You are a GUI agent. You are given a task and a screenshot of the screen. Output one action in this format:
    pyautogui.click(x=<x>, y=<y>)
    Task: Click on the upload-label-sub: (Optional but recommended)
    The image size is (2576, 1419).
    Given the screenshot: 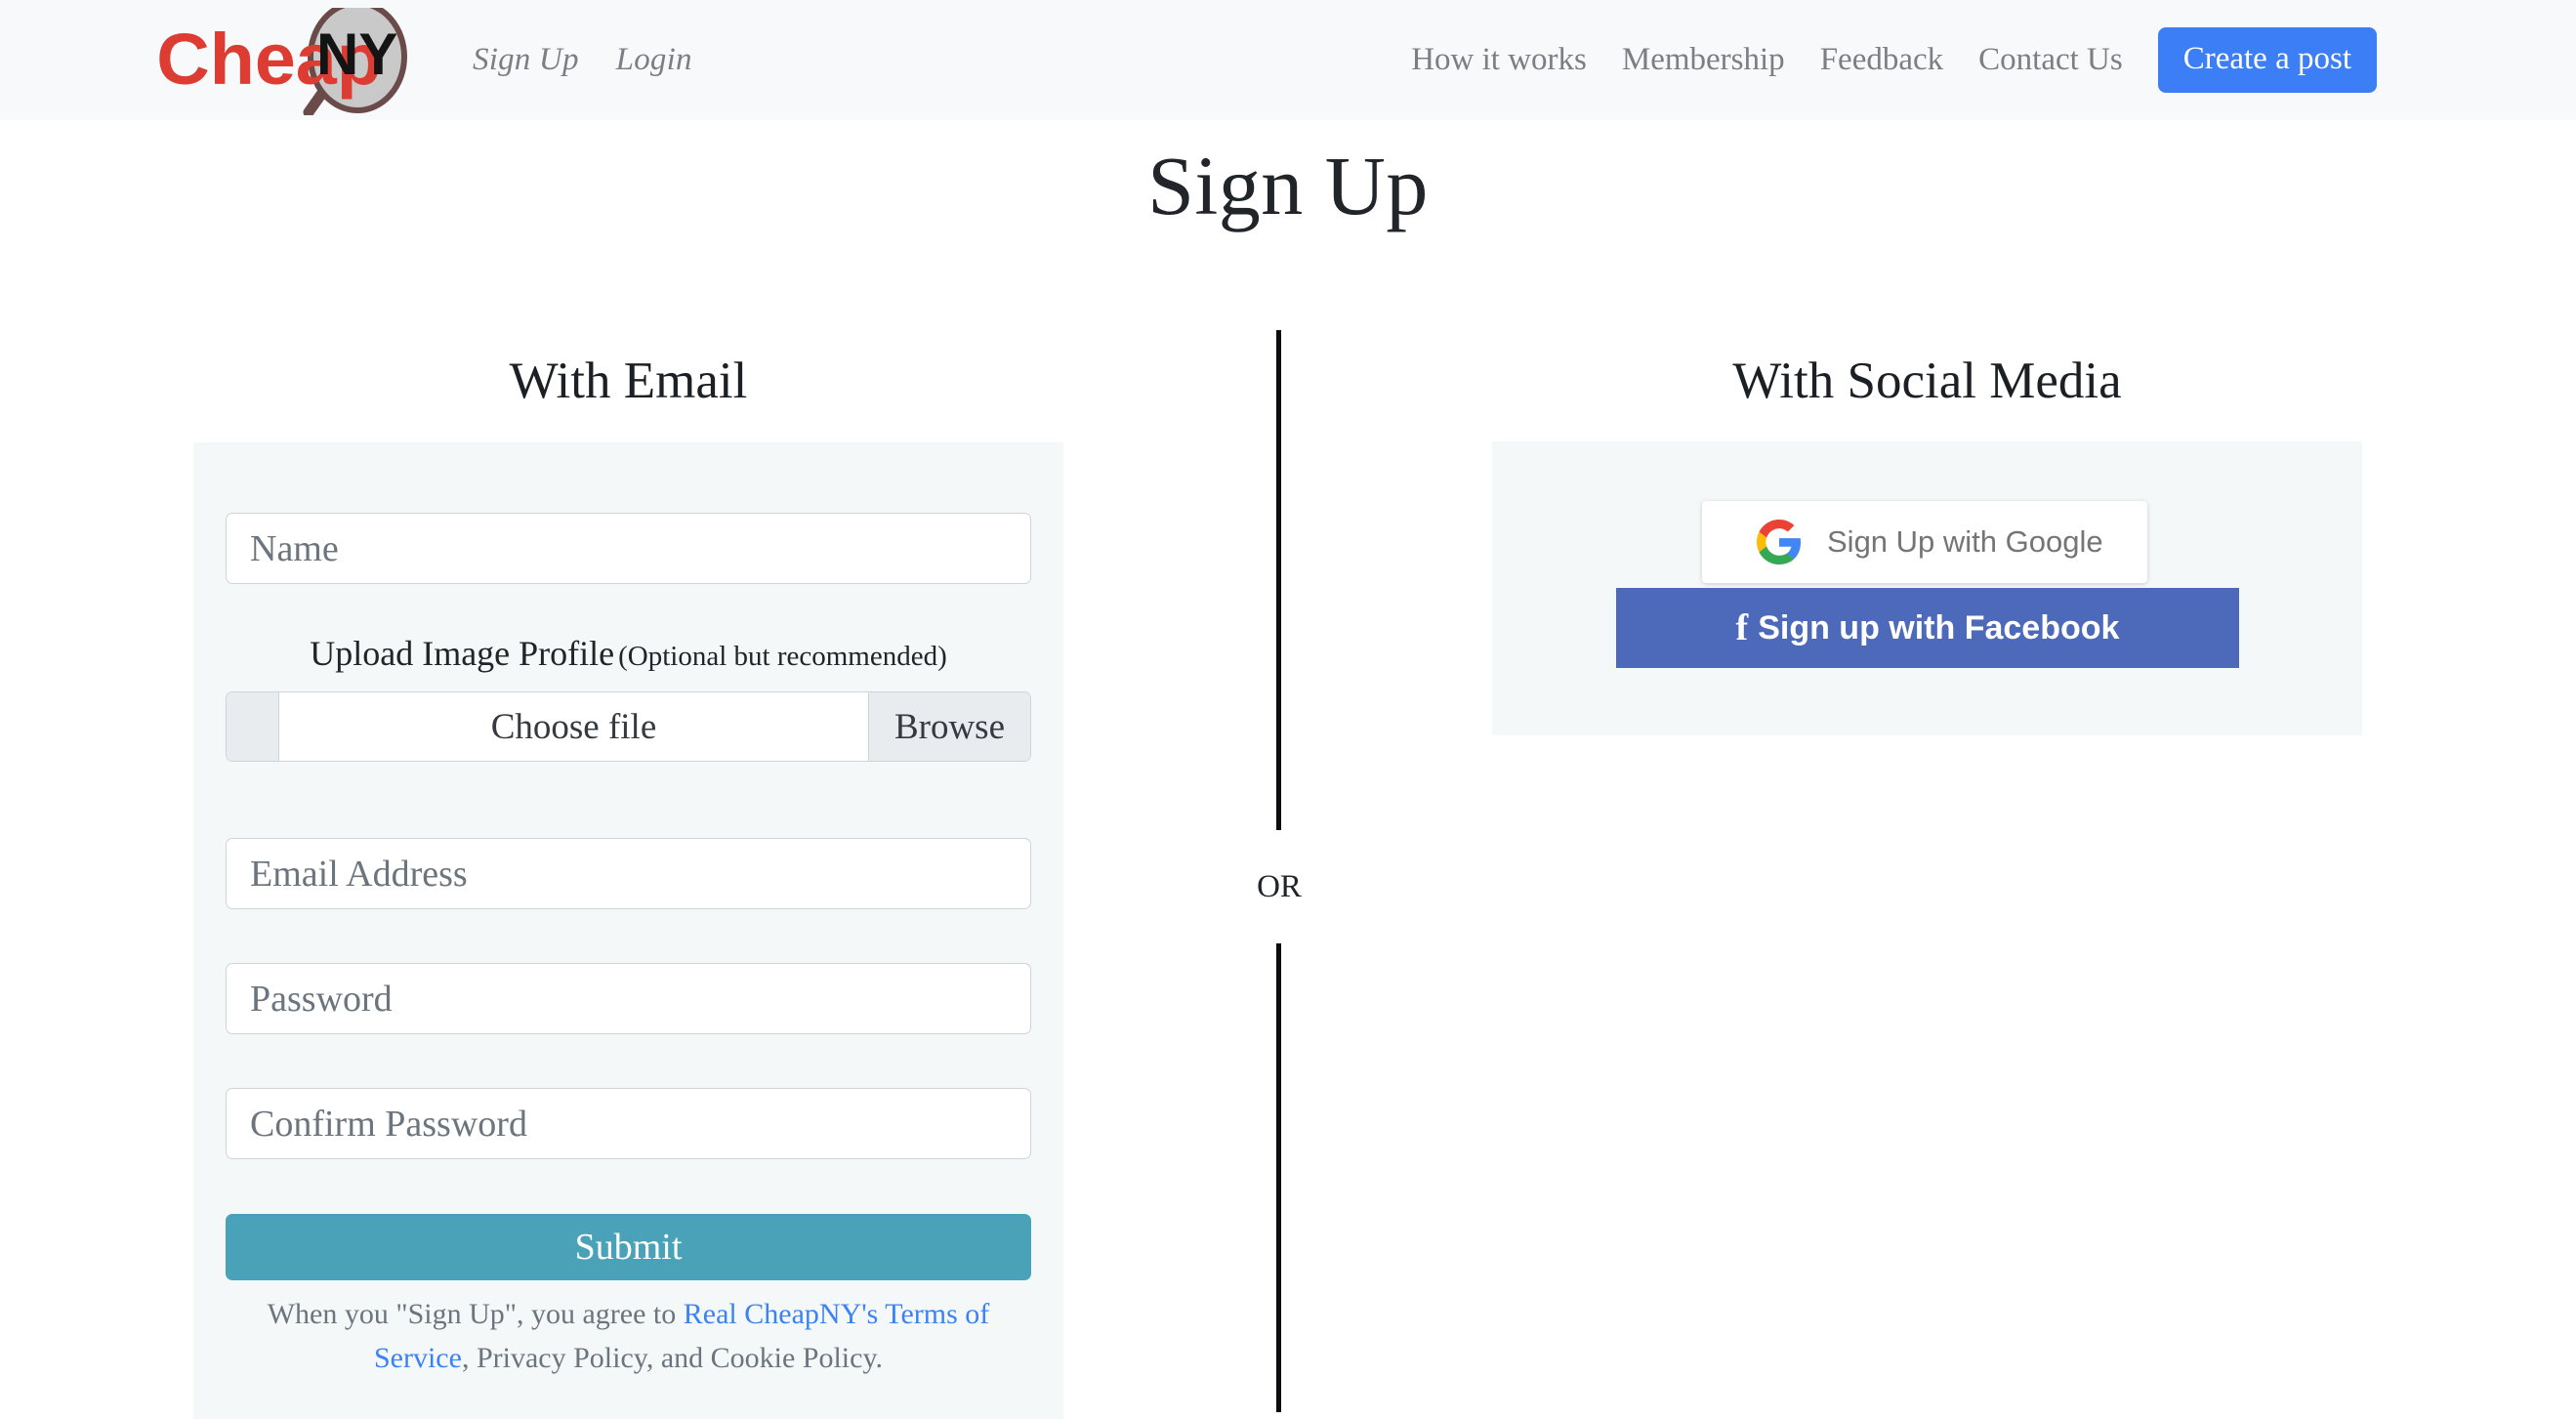 What is the action you would take?
    pyautogui.click(x=782, y=656)
    